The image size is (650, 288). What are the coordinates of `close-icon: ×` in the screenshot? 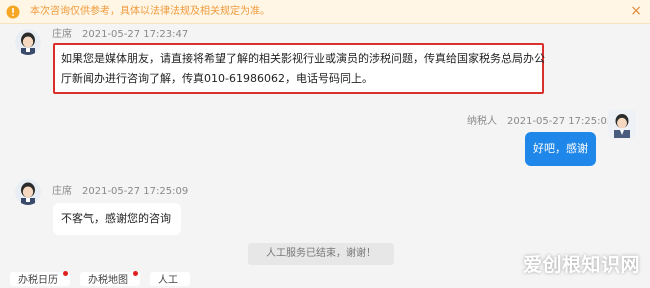 It's located at (636, 11).